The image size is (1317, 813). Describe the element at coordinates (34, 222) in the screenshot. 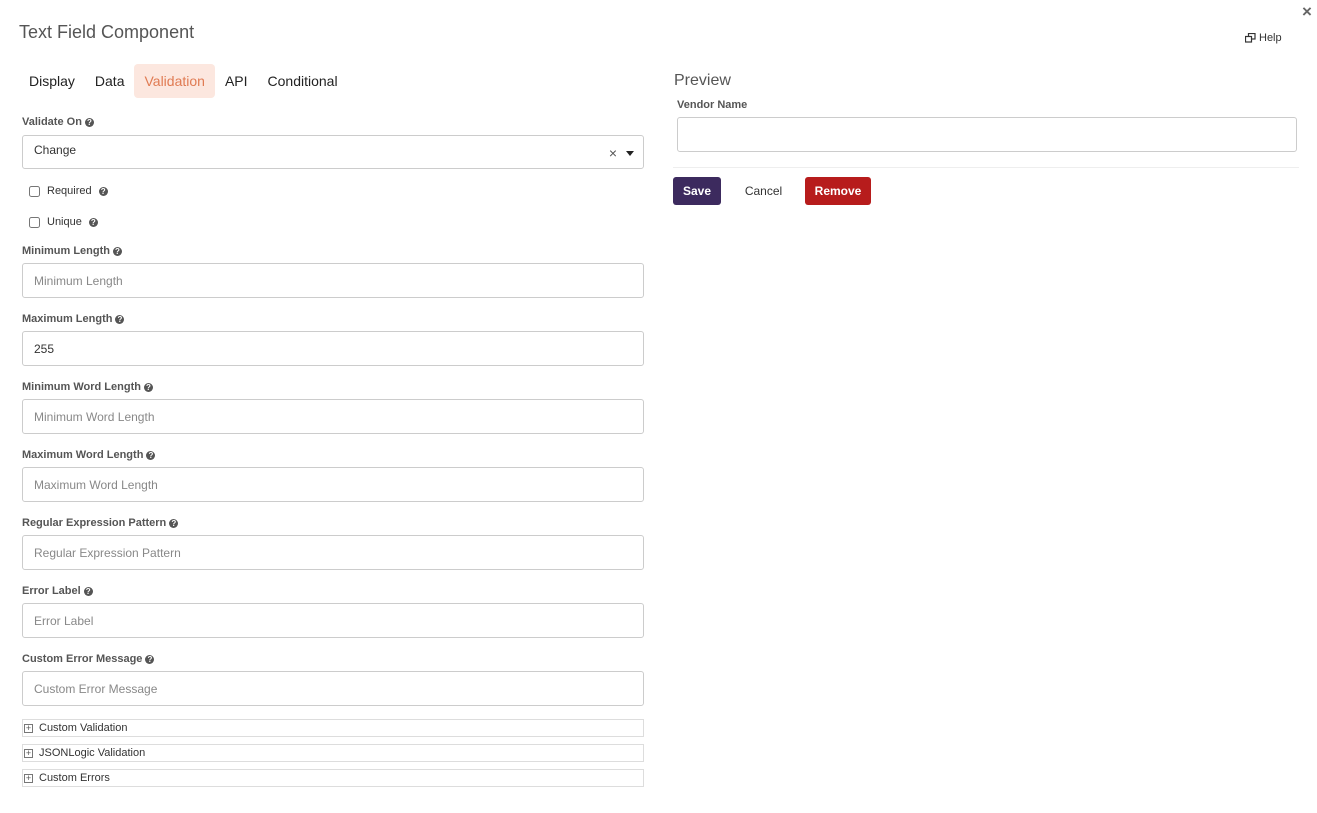

I see `unique-checkbox` at that location.